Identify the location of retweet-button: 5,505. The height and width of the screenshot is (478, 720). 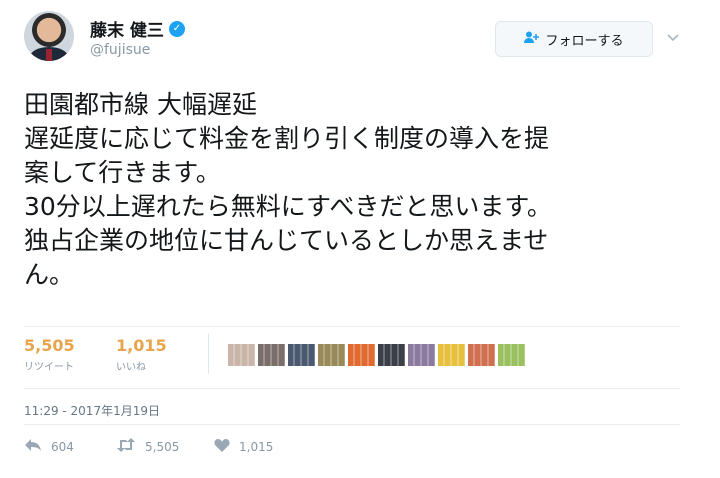
(147, 447).